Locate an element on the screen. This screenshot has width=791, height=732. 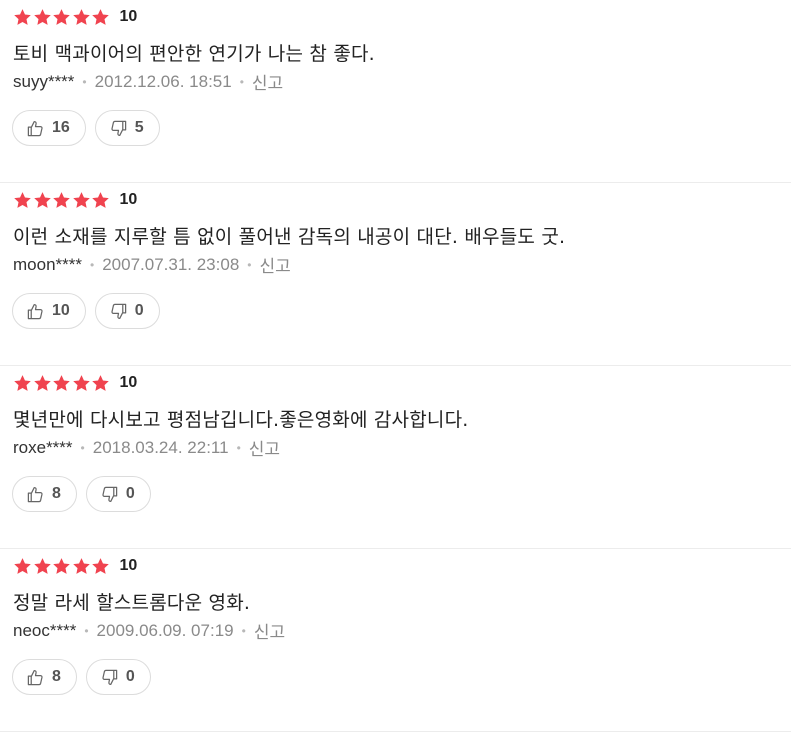
review-date: 2007.07.31. 23:08 is located at coordinates (171, 264).